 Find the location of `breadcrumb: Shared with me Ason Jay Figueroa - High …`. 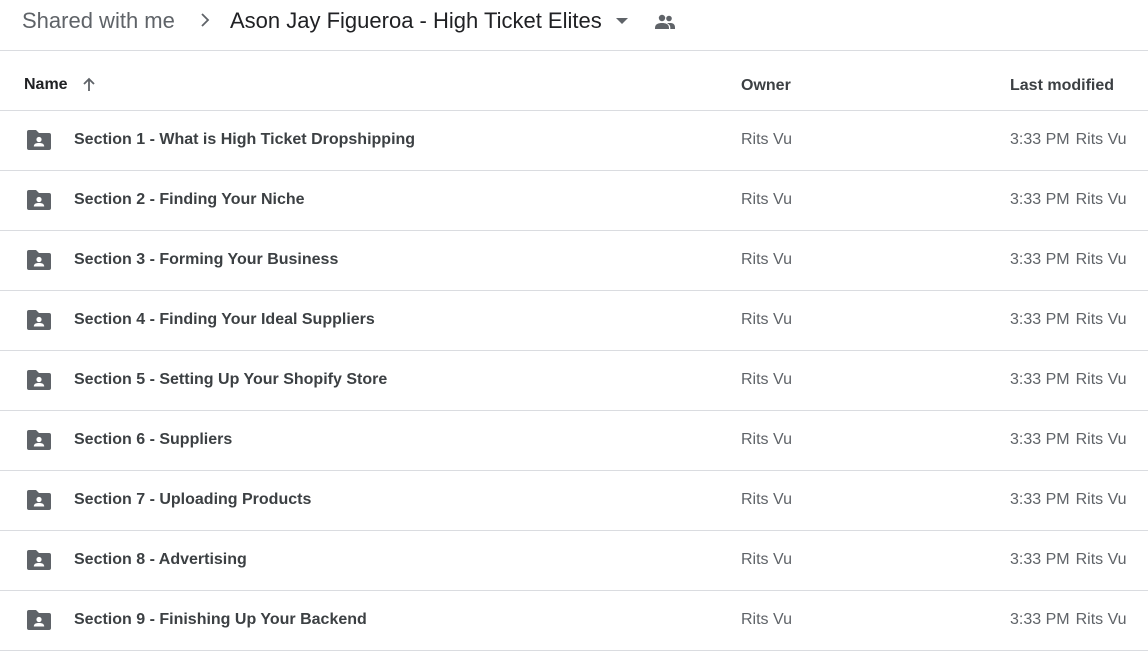

breadcrumb: Shared with me Ason Jay Figueroa - High … is located at coordinates (574, 25).